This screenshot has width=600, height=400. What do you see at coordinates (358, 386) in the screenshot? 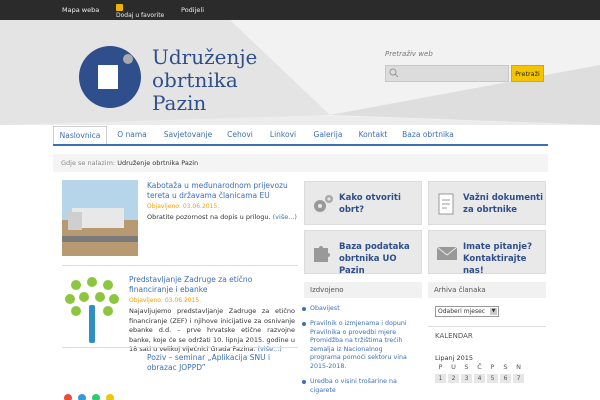
I see `list-item: Uredba o visini trošarine na cigarete` at bounding box center [358, 386].